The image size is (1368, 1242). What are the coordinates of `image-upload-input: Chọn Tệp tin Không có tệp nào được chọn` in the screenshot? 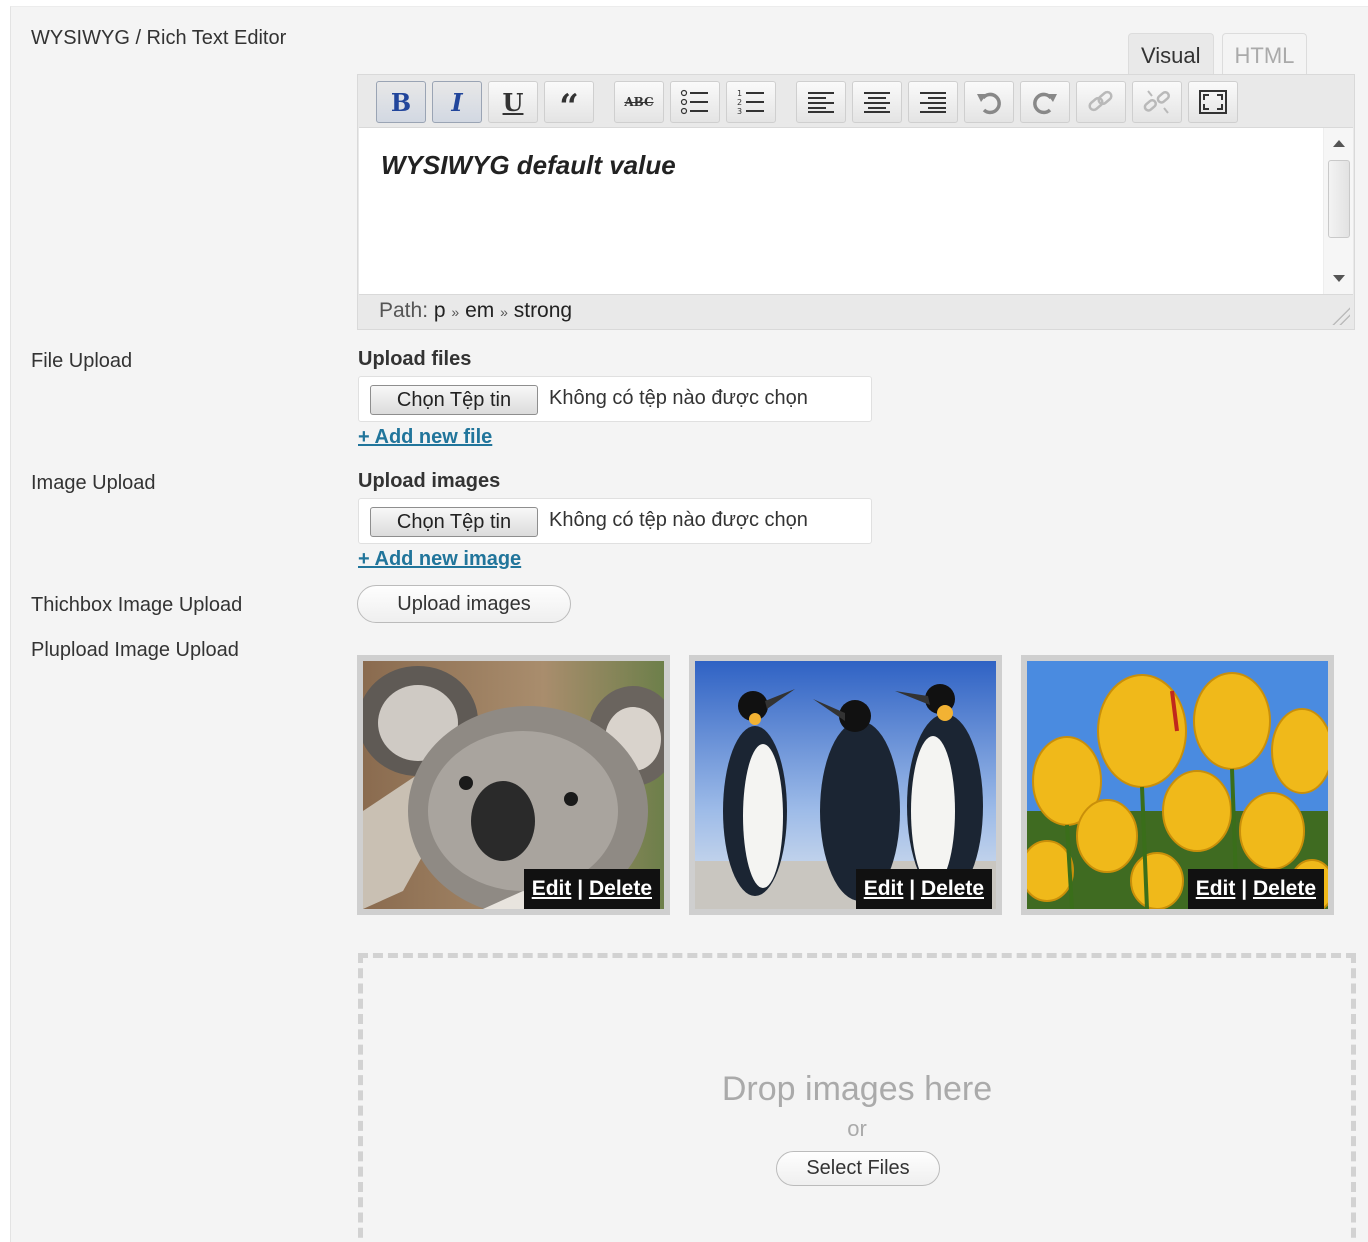 It's located at (615, 521).